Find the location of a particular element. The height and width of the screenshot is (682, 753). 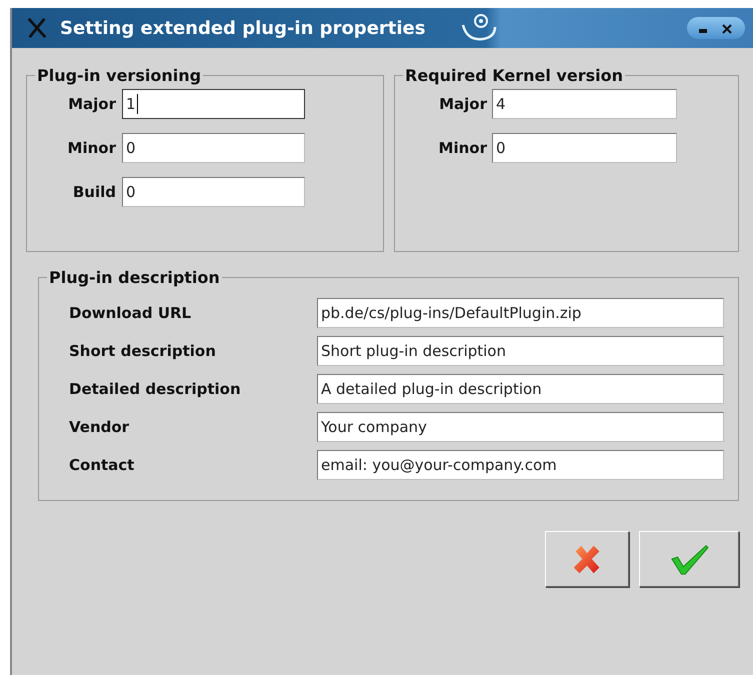

group-title: Required Kernel version is located at coordinates (514, 75).